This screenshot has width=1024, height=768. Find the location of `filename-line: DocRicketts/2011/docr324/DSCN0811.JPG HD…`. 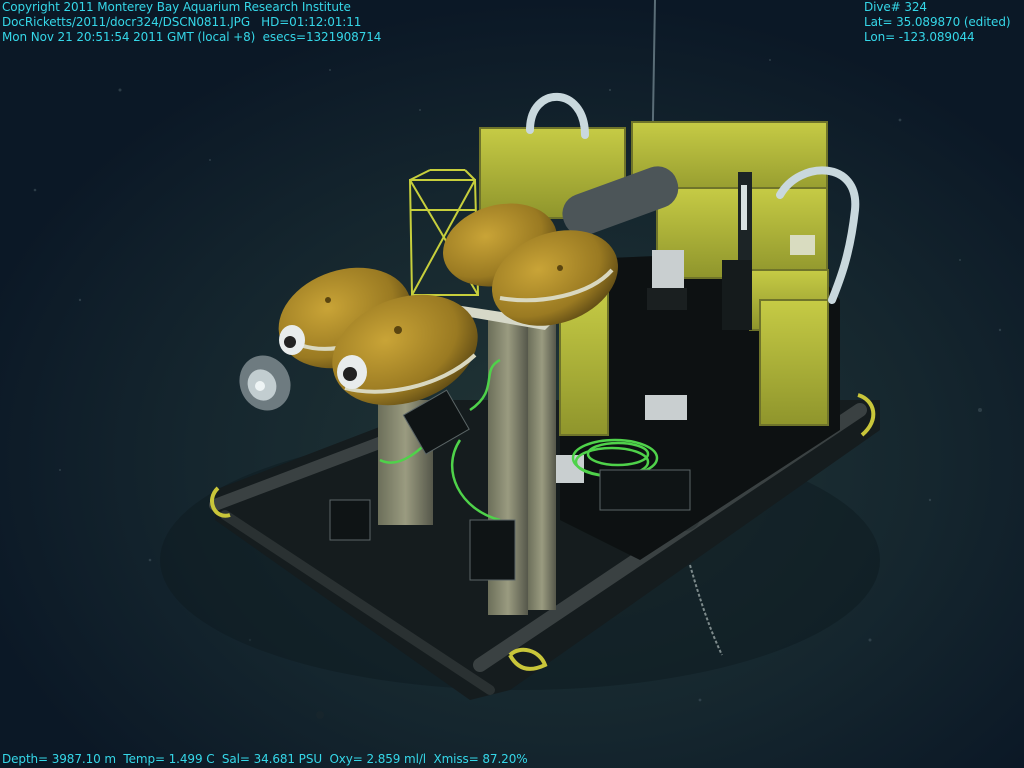

filename-line: DocRicketts/2011/docr324/DSCN0811.JPG HD… is located at coordinates (182, 22).